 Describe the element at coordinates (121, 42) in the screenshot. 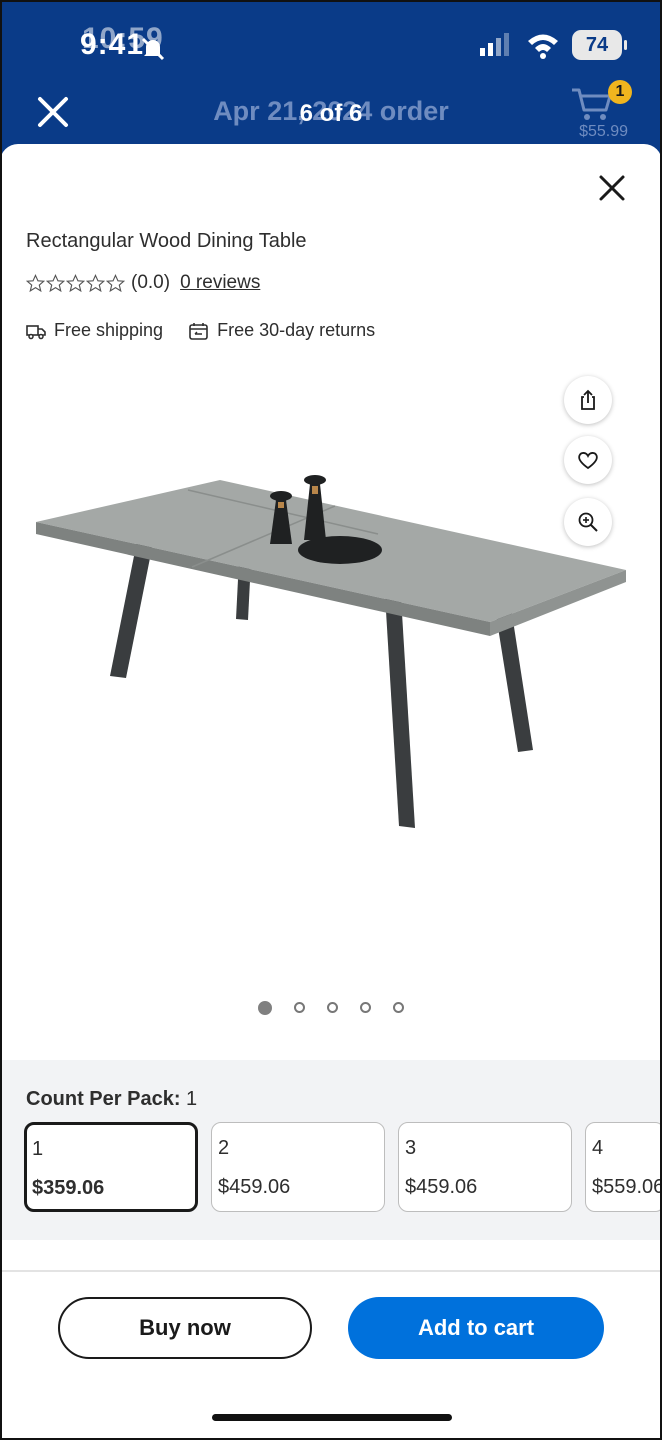

I see `status-time: 10:59 9:41` at that location.